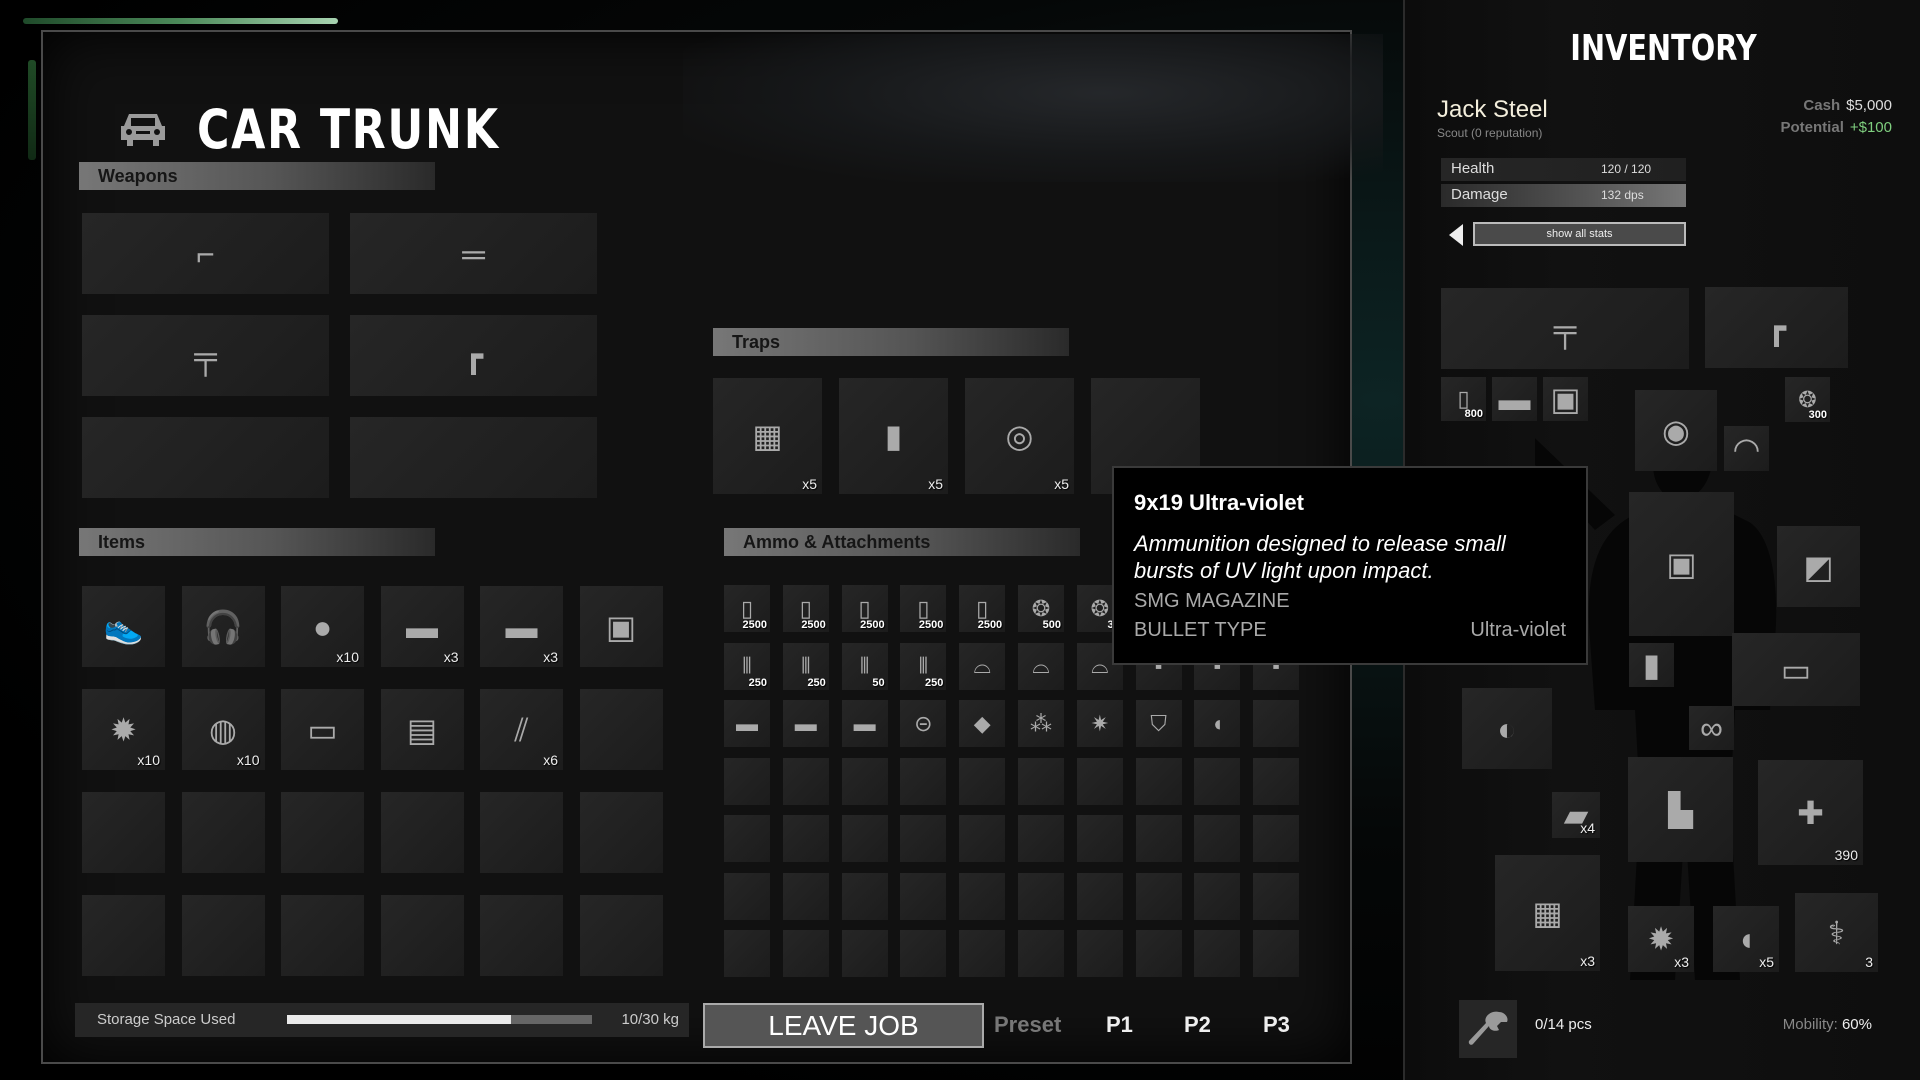  Describe the element at coordinates (1158, 723) in the screenshot. I see `slot-holy-water-flask: ⛉` at that location.